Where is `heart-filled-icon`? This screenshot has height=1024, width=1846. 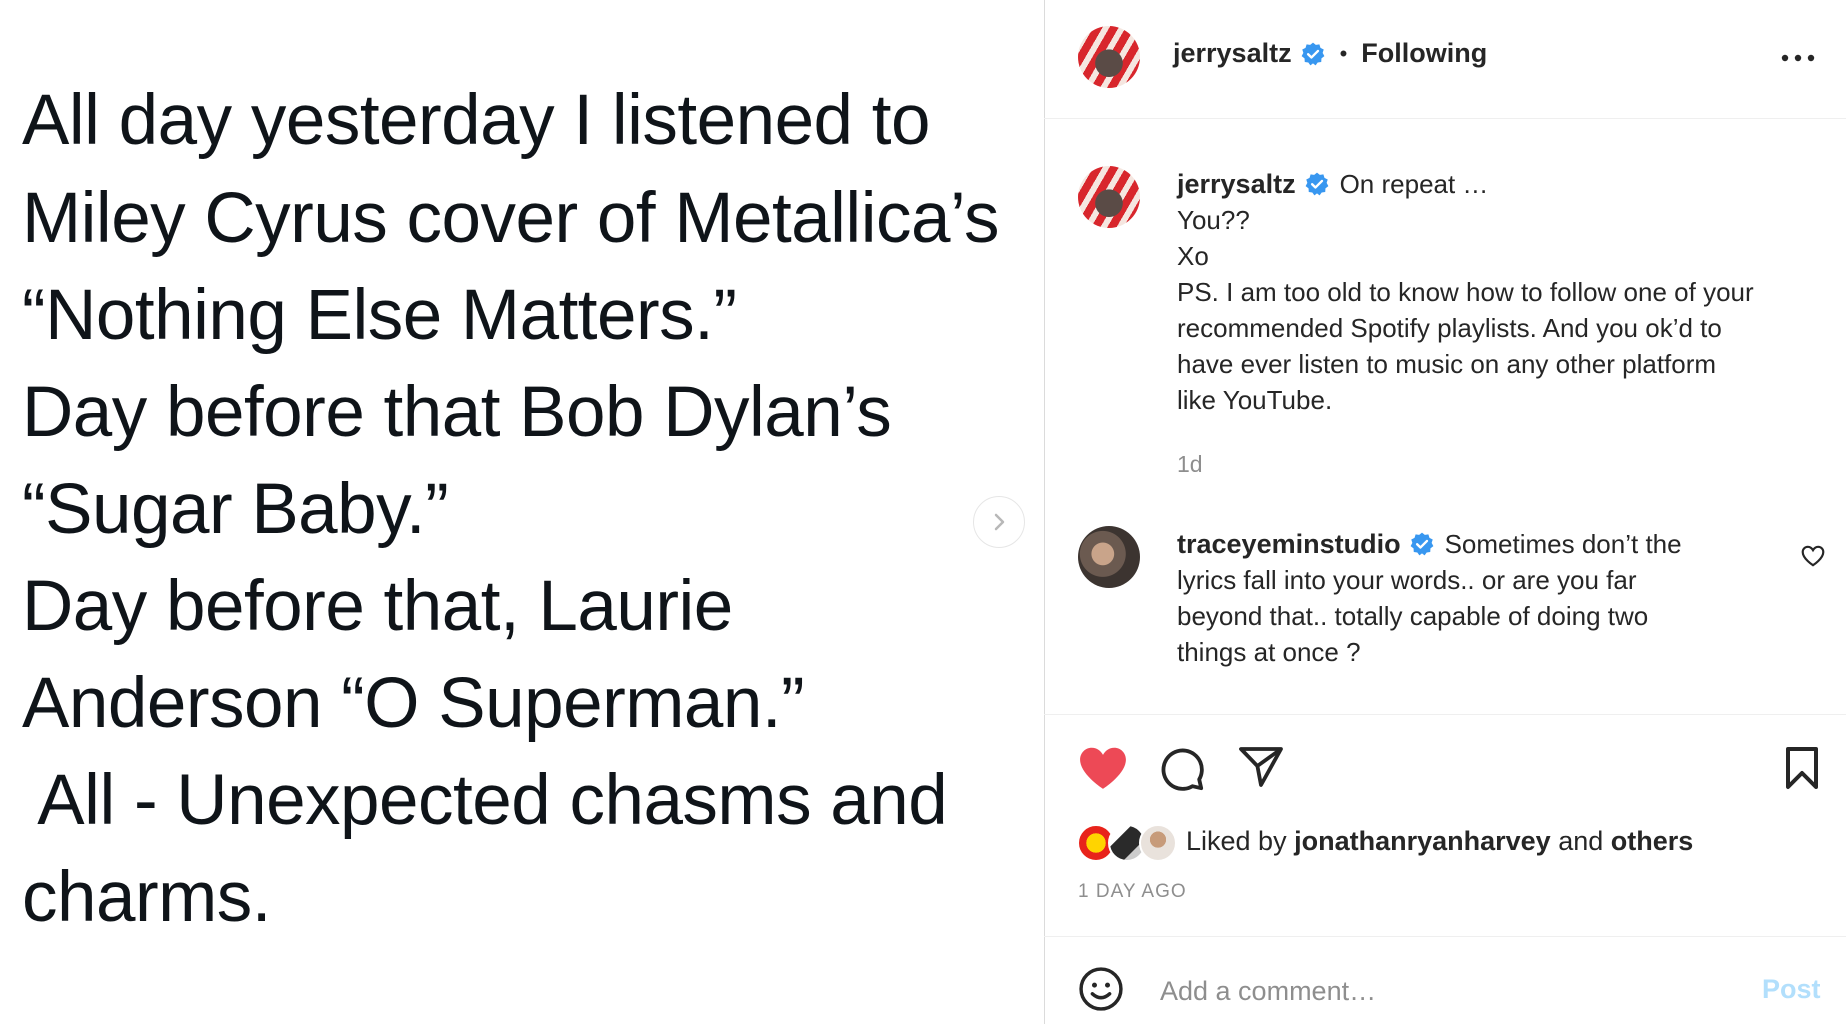 heart-filled-icon is located at coordinates (1103, 768).